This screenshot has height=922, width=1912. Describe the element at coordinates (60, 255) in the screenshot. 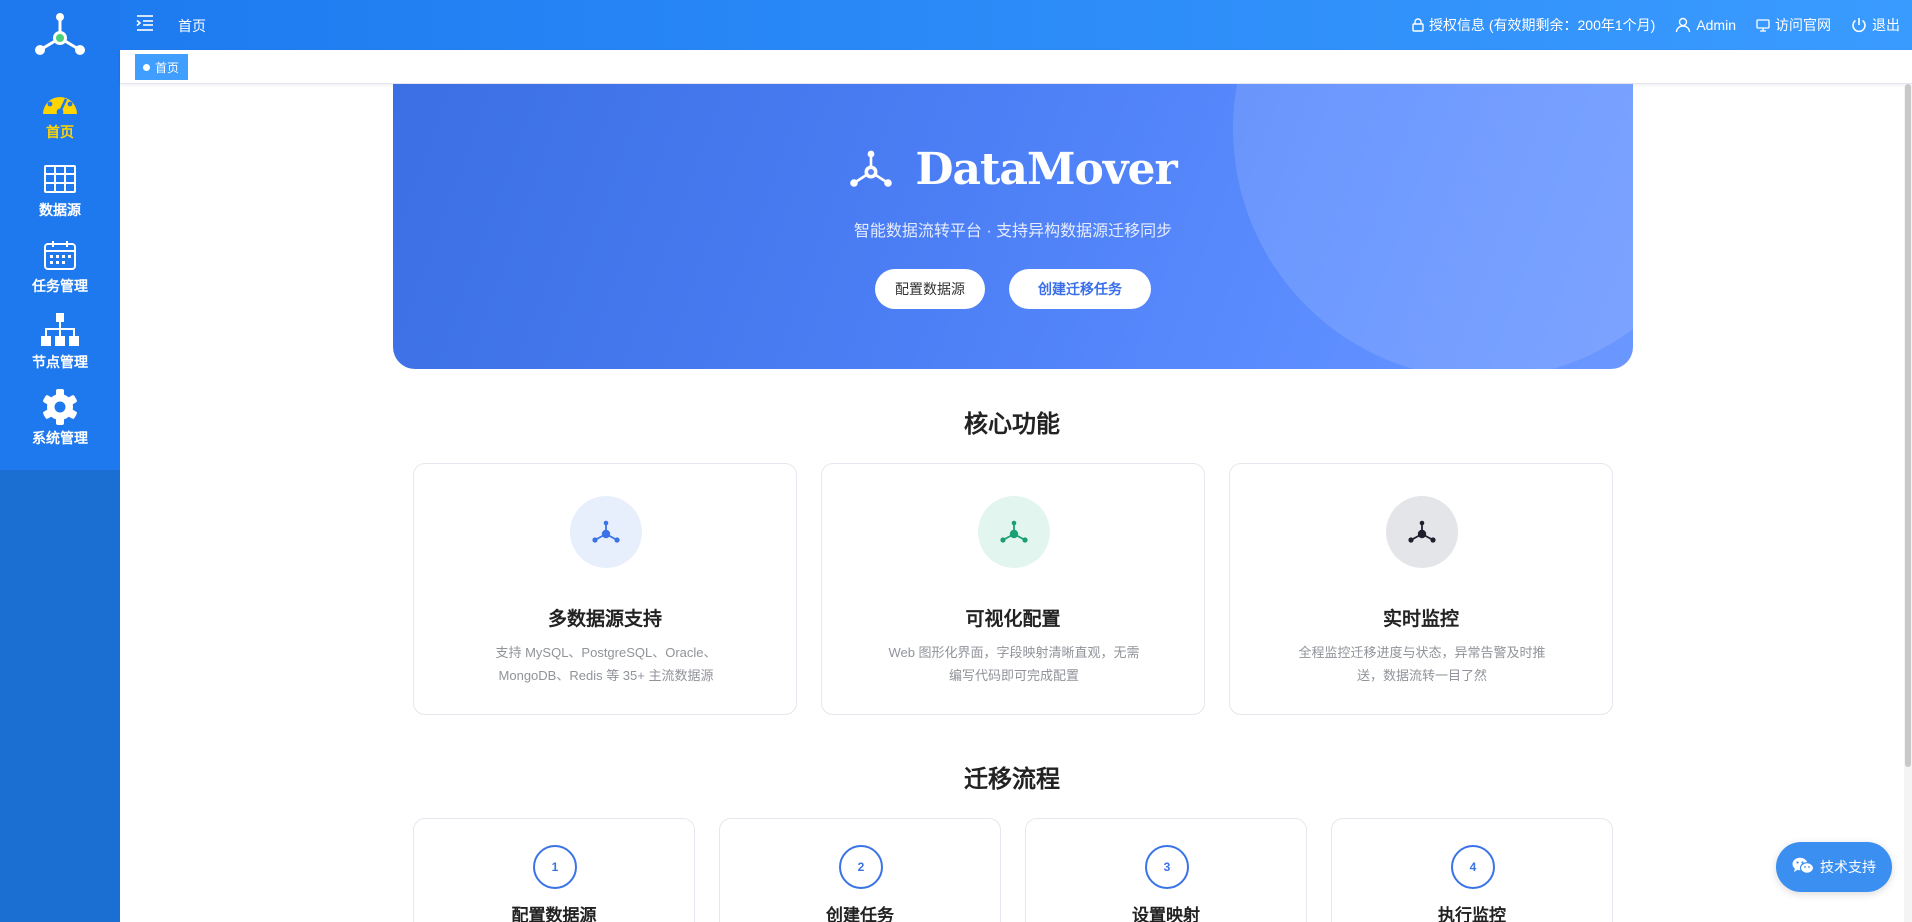

I see `calendar-icon` at that location.